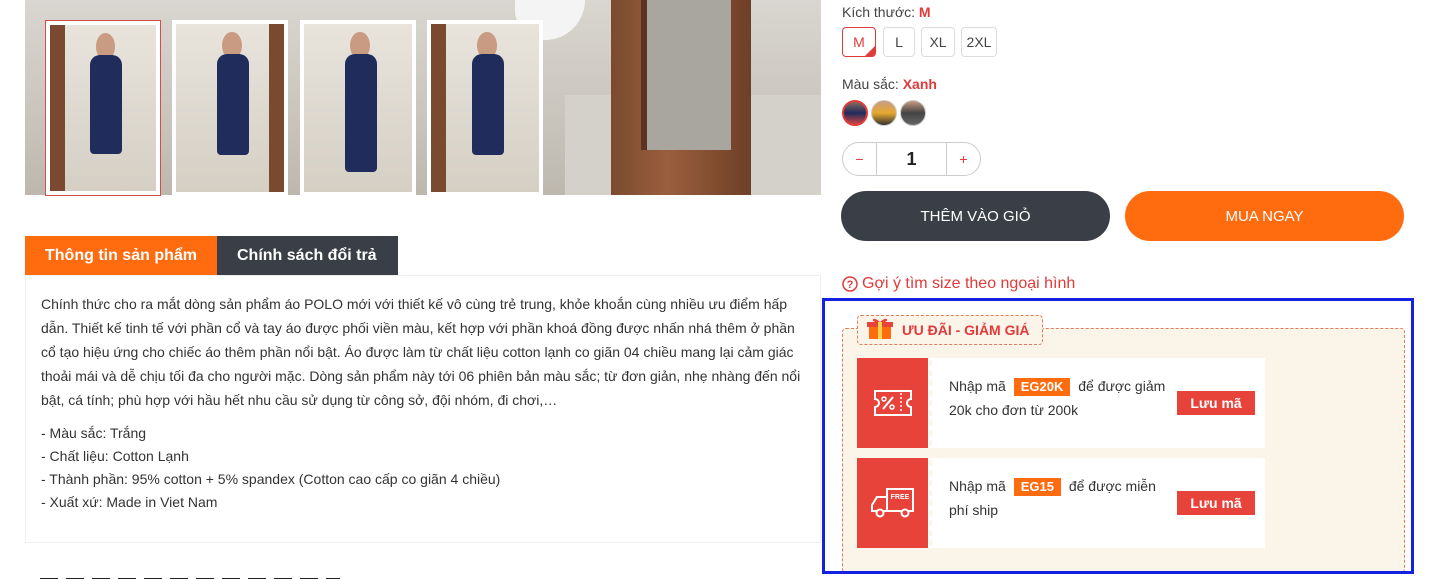 This screenshot has width=1429, height=579. What do you see at coordinates (307, 255) in the screenshot?
I see `tab-return-policy: Chính sách đổi trả` at bounding box center [307, 255].